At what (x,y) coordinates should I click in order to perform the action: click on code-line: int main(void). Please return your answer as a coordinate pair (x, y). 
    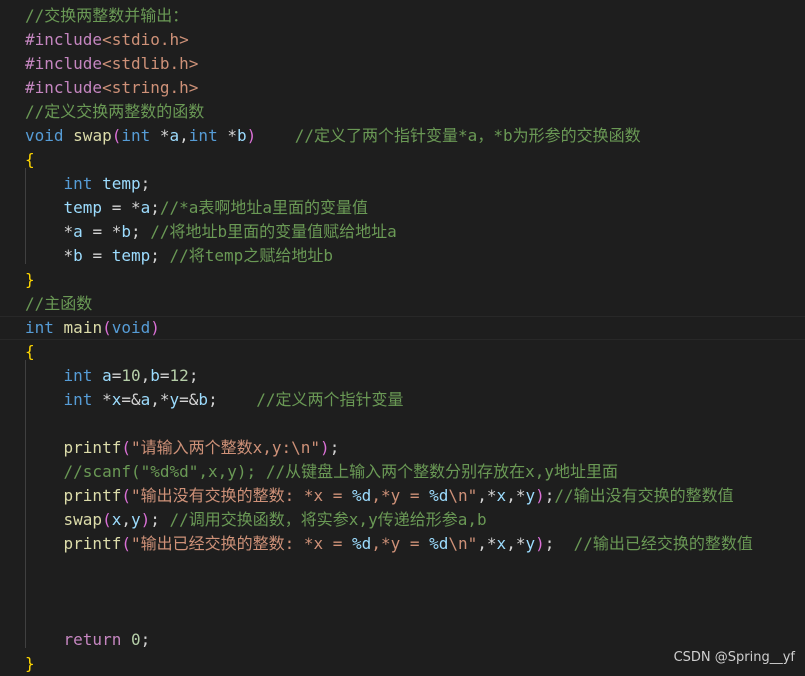
    Looking at the image, I should click on (402, 328).